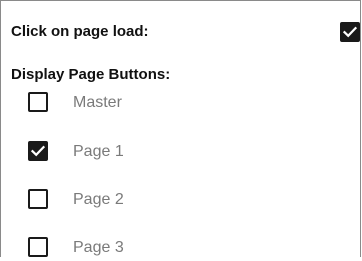  I want to click on page-button-option-page-3: Page 3, so click(178, 249).